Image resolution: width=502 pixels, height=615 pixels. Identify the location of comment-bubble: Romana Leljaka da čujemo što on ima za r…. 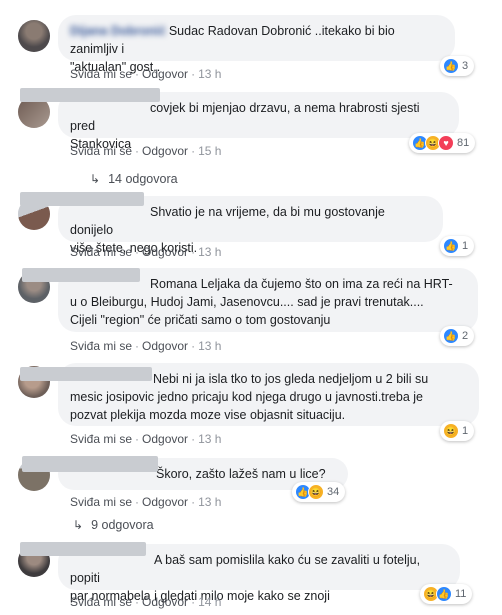
(250, 300).